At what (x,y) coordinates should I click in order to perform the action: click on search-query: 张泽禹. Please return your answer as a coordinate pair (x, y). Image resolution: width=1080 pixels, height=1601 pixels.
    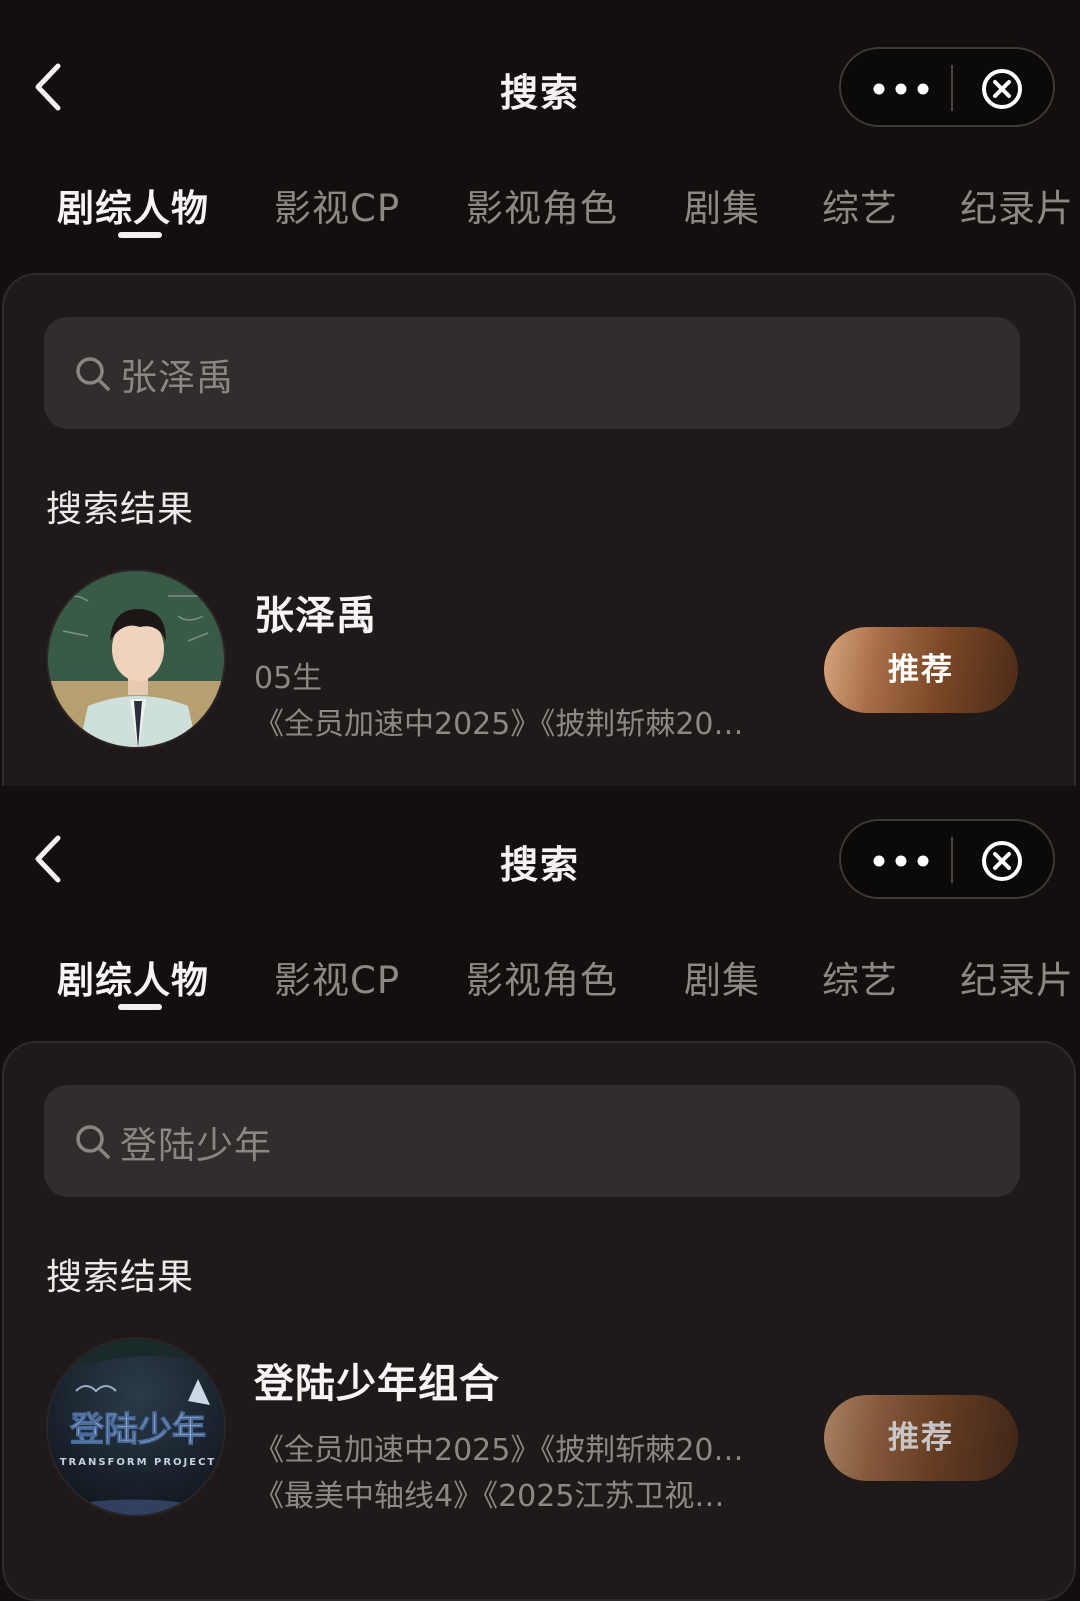
    Looking at the image, I should click on (177, 377).